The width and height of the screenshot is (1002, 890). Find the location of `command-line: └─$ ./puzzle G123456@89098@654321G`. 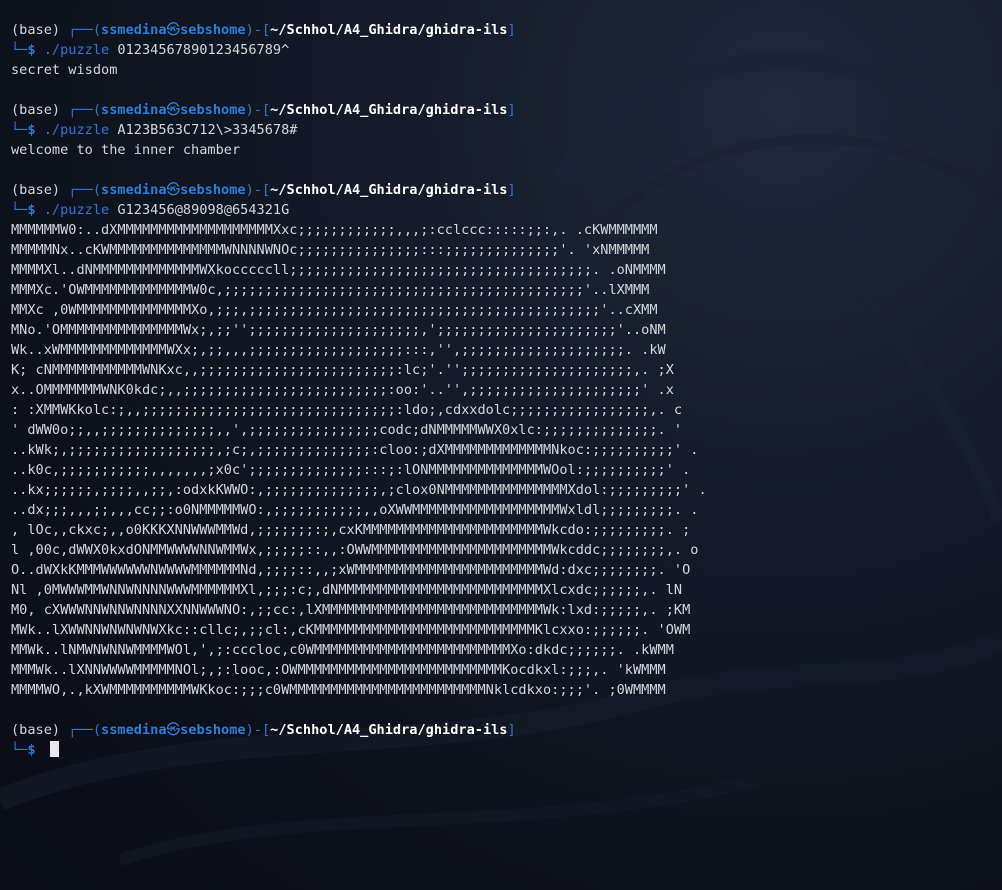

command-line: └─$ ./puzzle G123456@89098@654321G is located at coordinates (506, 210).